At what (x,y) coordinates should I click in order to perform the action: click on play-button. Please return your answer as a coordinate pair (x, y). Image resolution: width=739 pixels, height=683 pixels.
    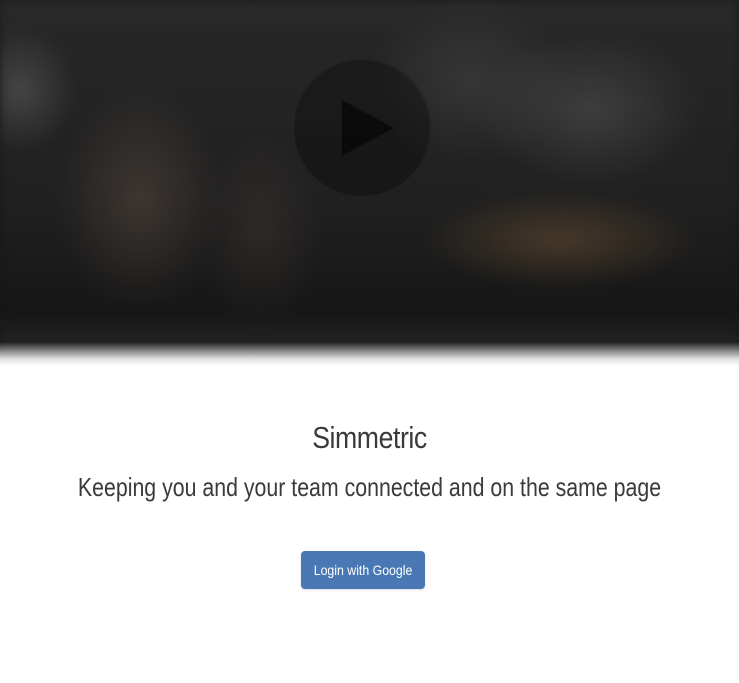
    Looking at the image, I should click on (362, 128).